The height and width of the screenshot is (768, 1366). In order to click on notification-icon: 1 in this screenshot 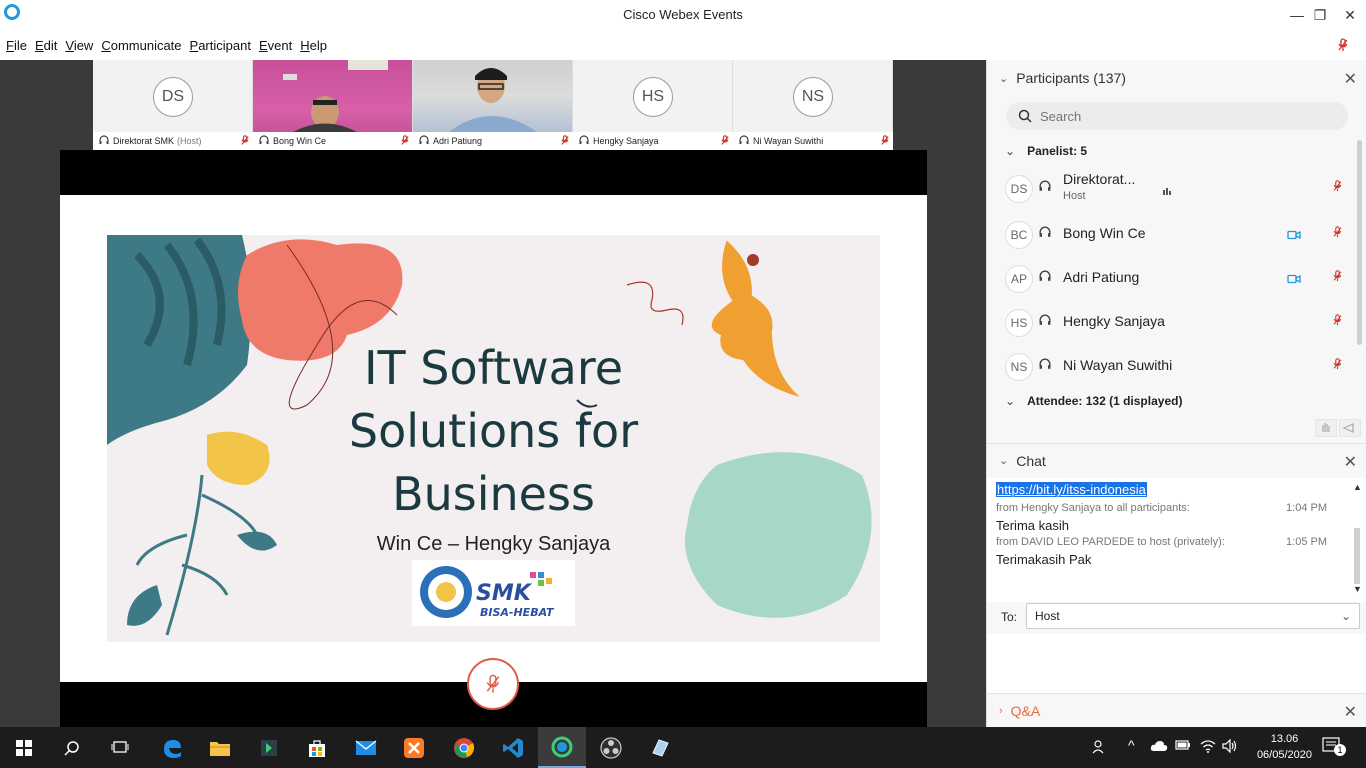, I will do `click(1334, 747)`.